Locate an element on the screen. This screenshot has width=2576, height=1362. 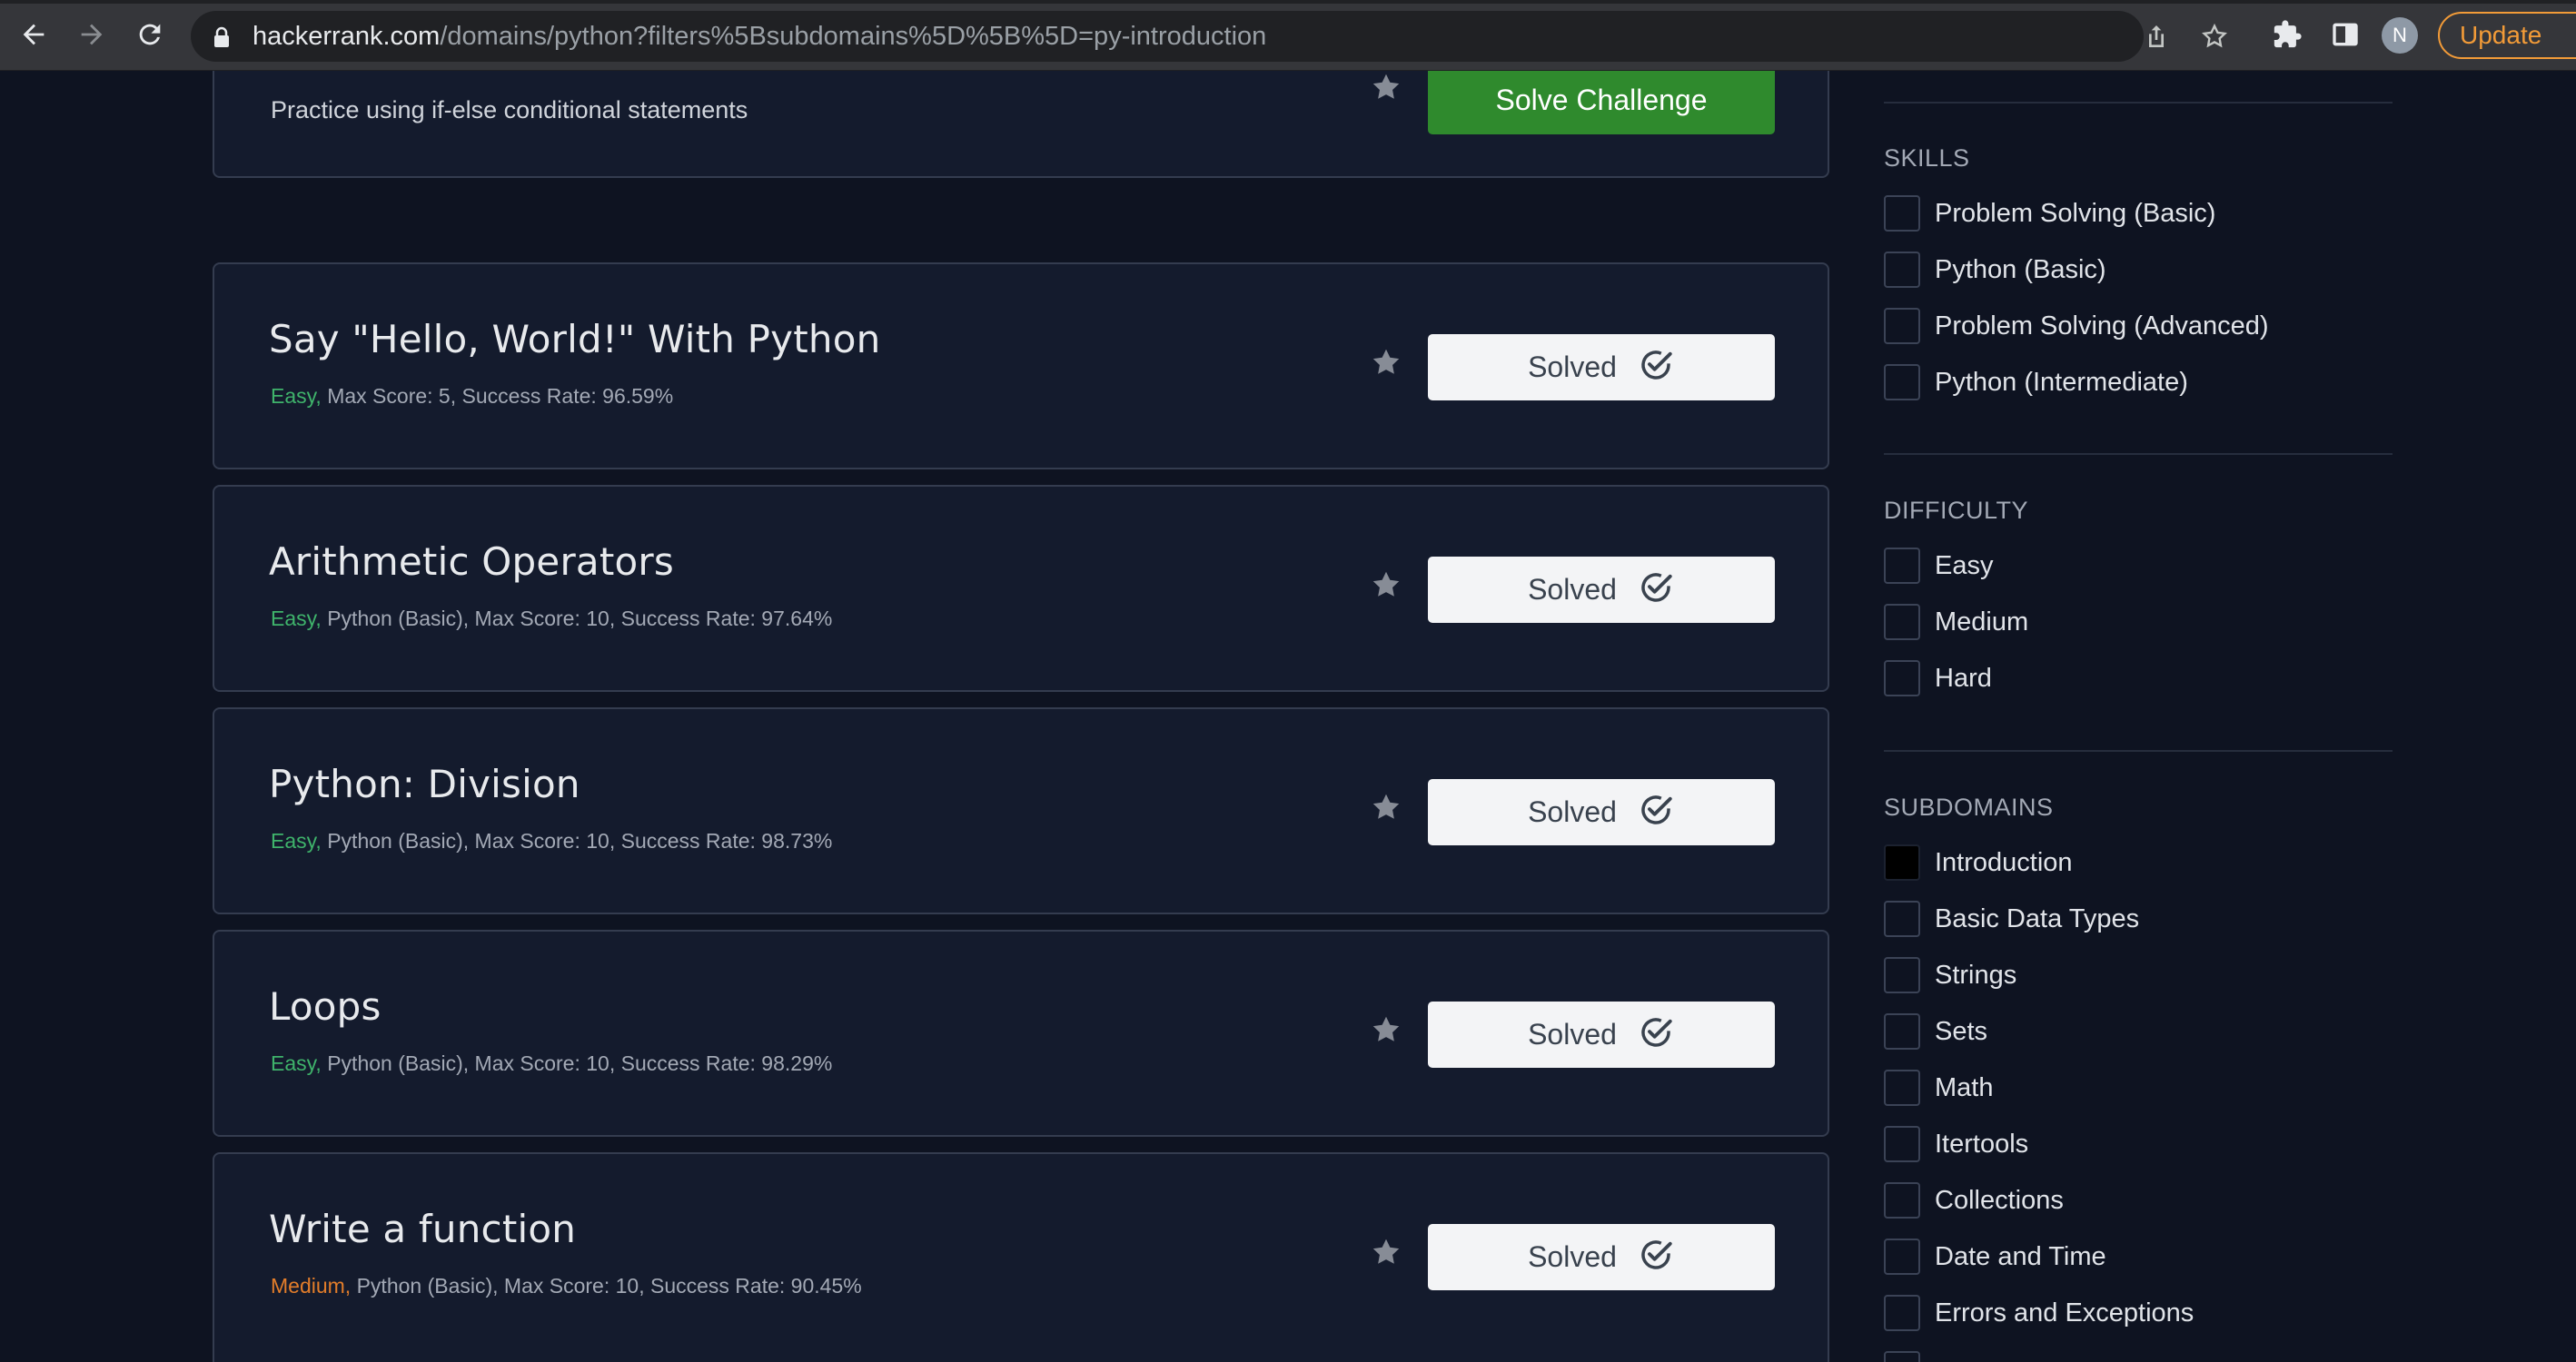
extensions-icon is located at coordinates (2287, 34).